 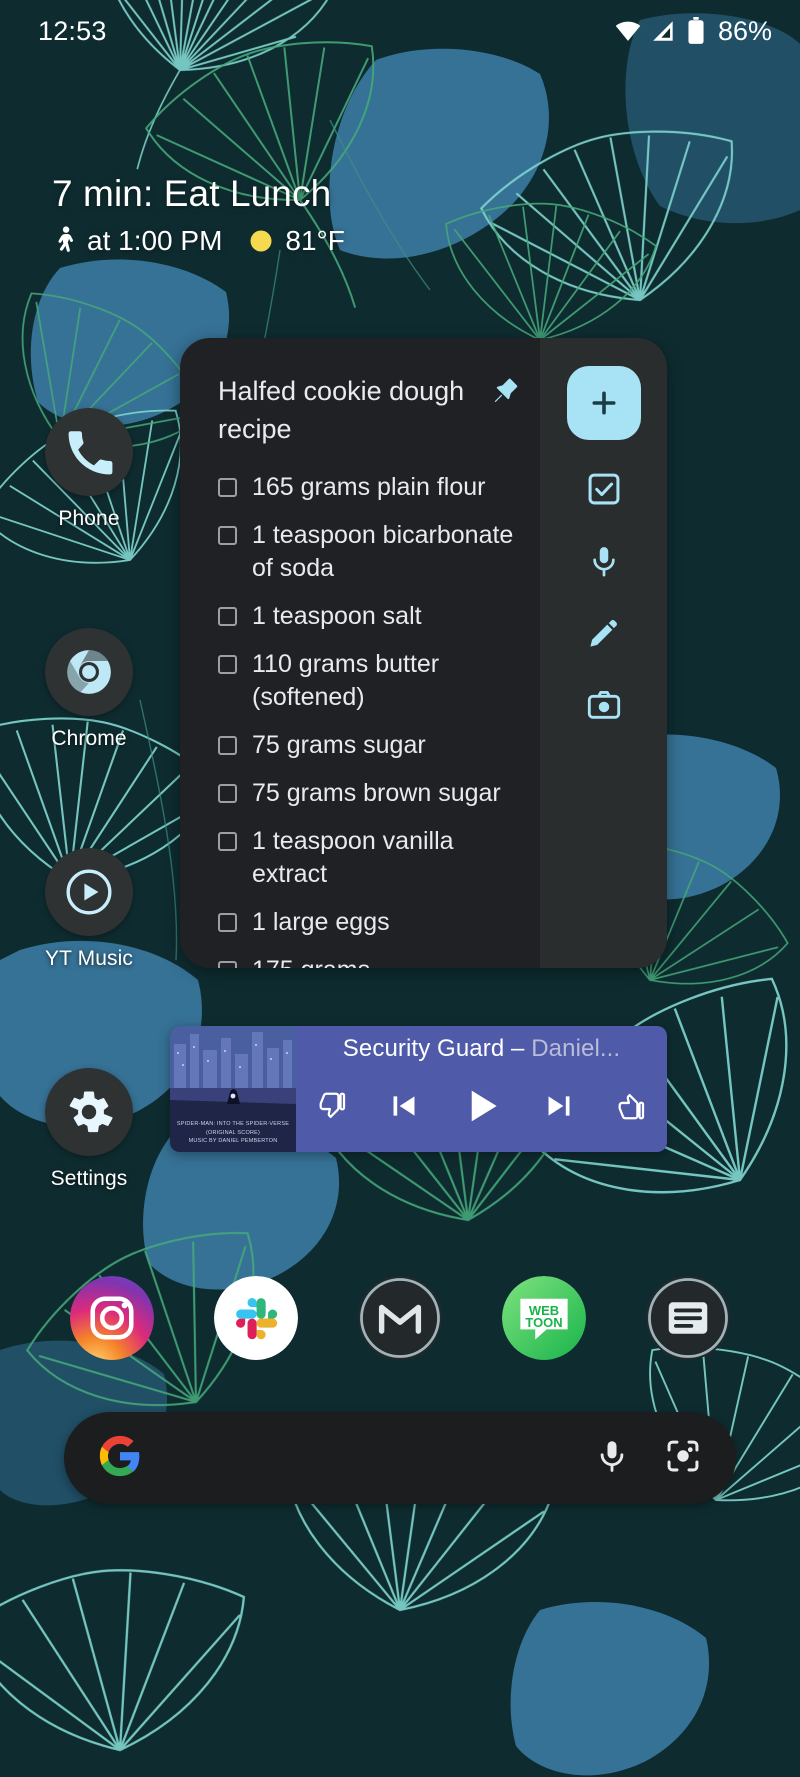 I want to click on webtoon-icon: WEB TOON, so click(x=544, y=1318).